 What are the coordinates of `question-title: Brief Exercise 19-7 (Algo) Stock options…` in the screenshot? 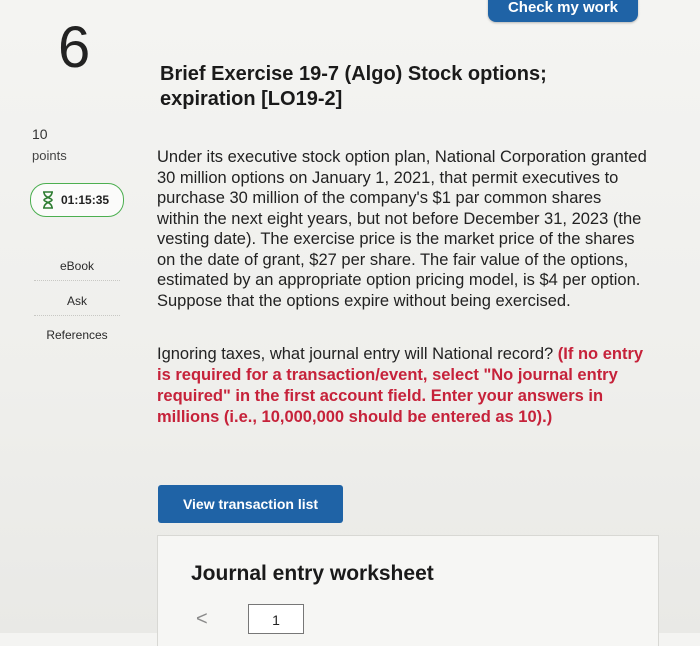 It's located at (380, 87).